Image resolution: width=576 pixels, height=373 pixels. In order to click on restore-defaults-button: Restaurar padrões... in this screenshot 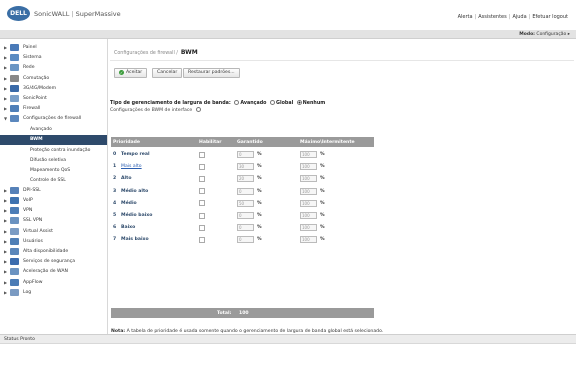, I will do `click(211, 73)`.